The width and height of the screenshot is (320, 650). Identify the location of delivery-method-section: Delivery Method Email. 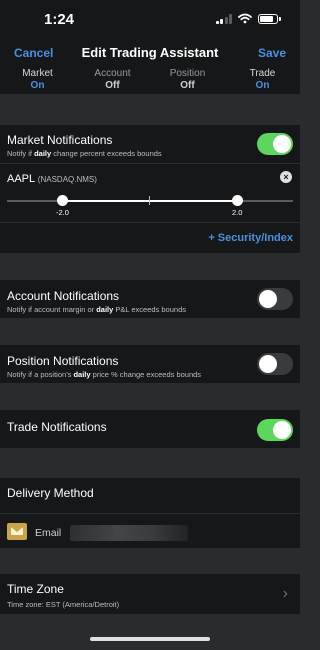
(150, 513).